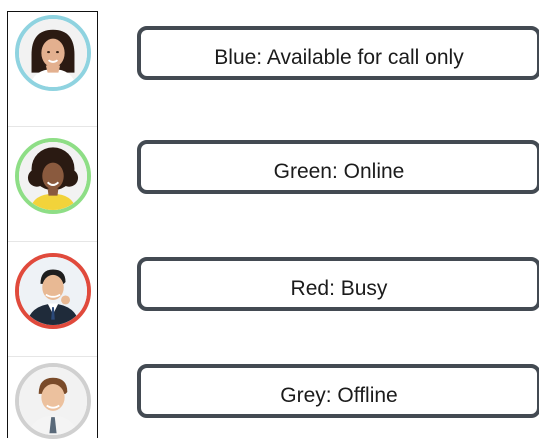 This screenshot has width=539, height=439. I want to click on woman-avatar-icon, so click(53, 53).